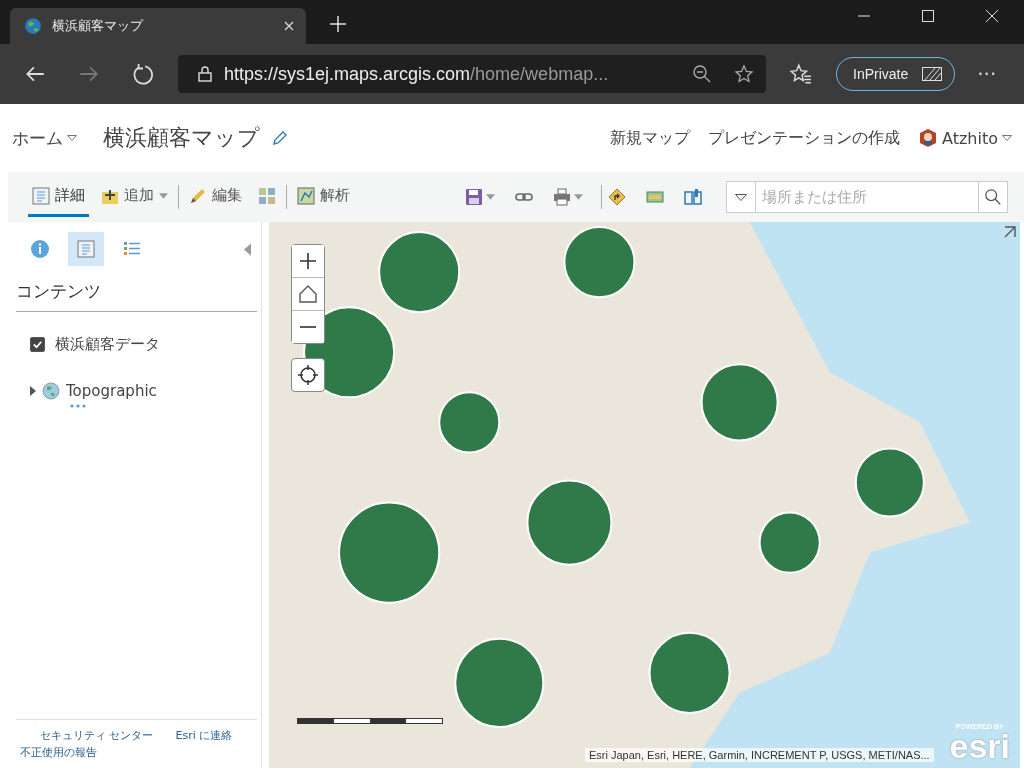 This screenshot has height=768, width=1024. Describe the element at coordinates (143, 74) in the screenshot. I see `refresh-icon` at that location.